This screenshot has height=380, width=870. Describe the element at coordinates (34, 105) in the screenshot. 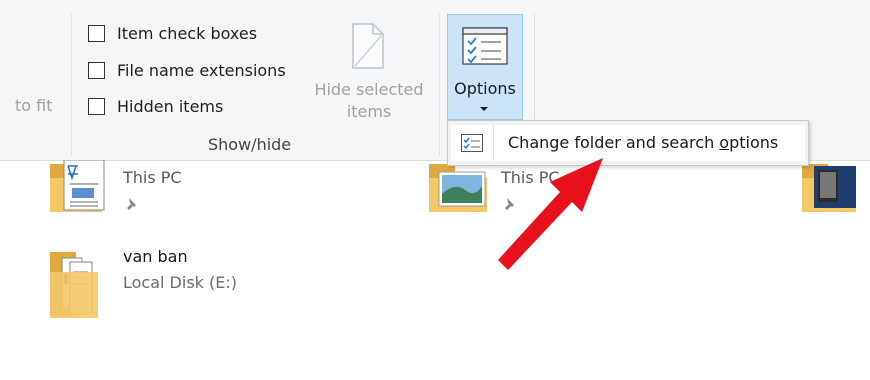

I see `zoom-to-fit-label: to fit` at that location.